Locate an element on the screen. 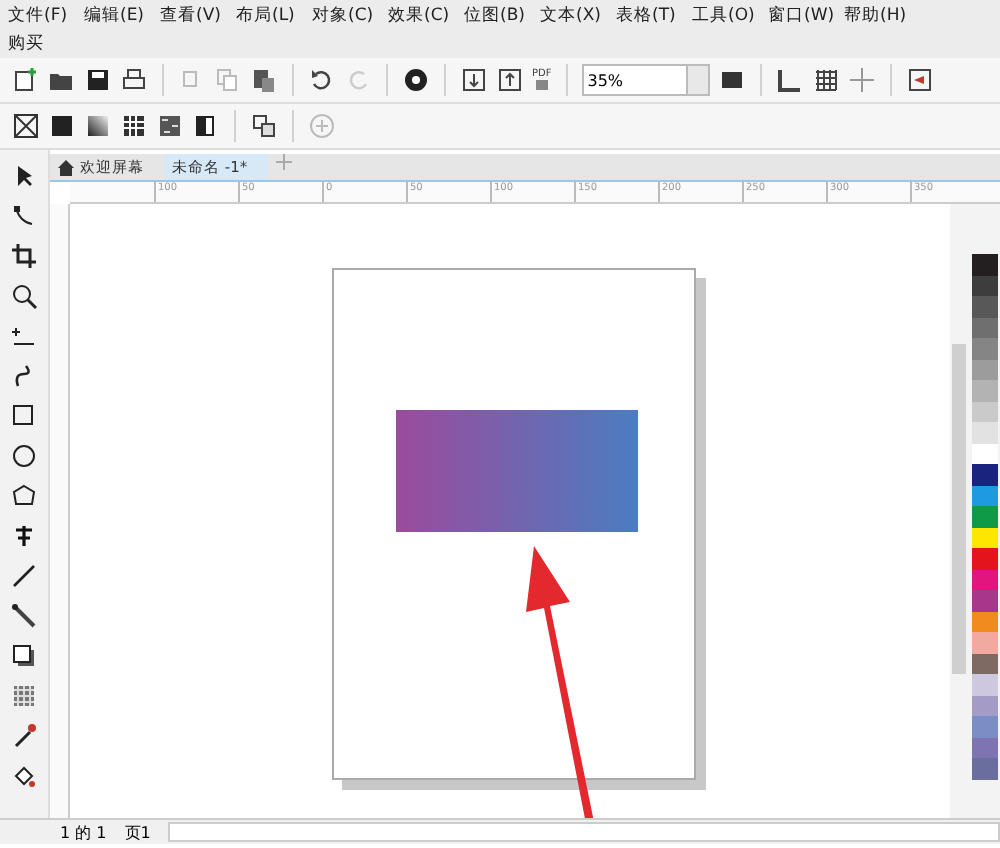 Image resolution: width=1000 pixels, height=848 pixels. paste-icon is located at coordinates (264, 80).